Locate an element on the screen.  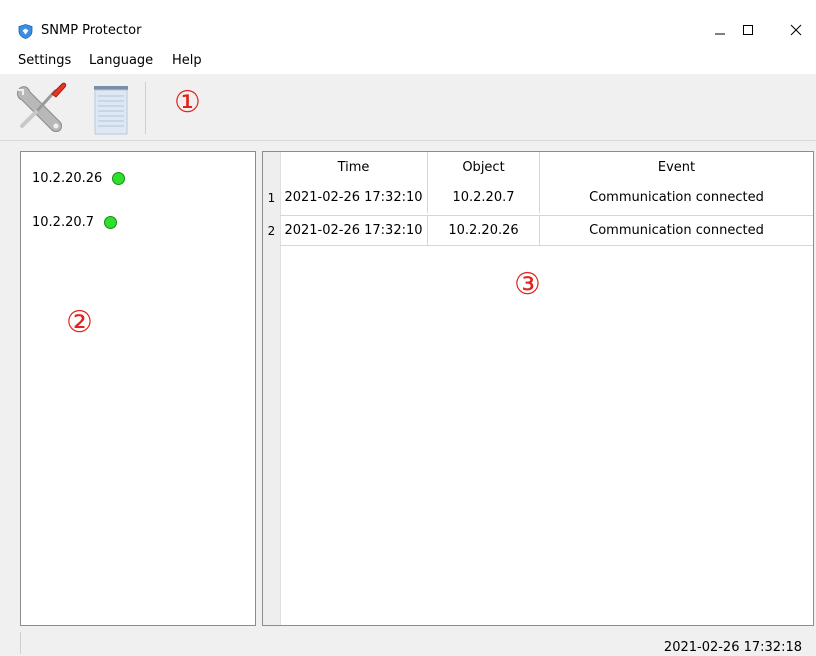
device-item: 10.2.20.7 is located at coordinates (75, 222).